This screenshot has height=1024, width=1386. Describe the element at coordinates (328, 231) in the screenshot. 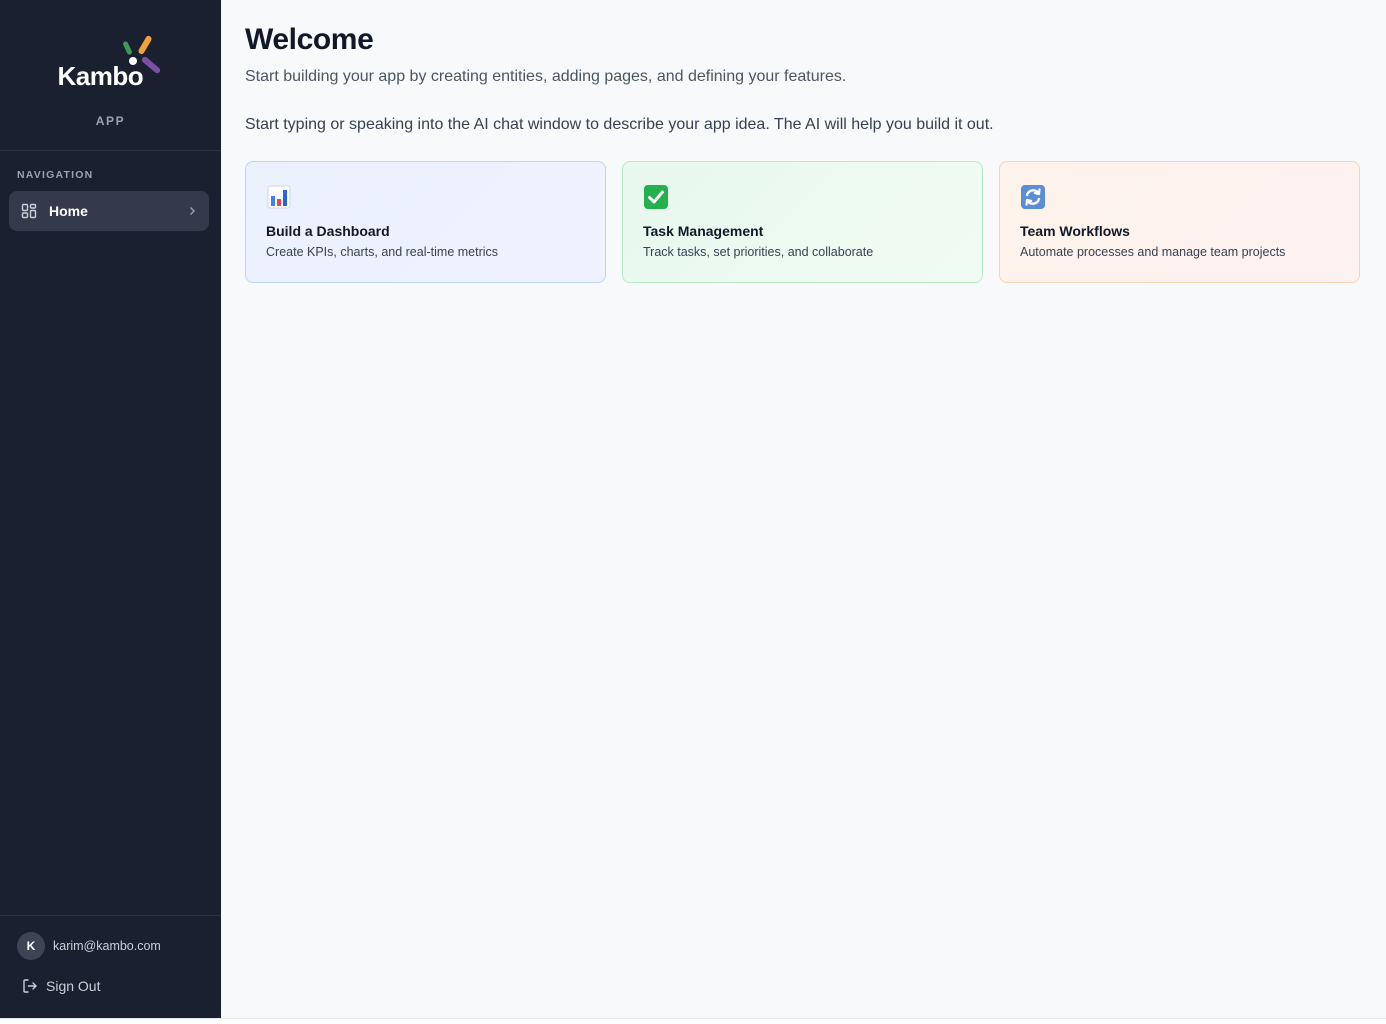

I see `card-title: Build a Dashboard` at that location.